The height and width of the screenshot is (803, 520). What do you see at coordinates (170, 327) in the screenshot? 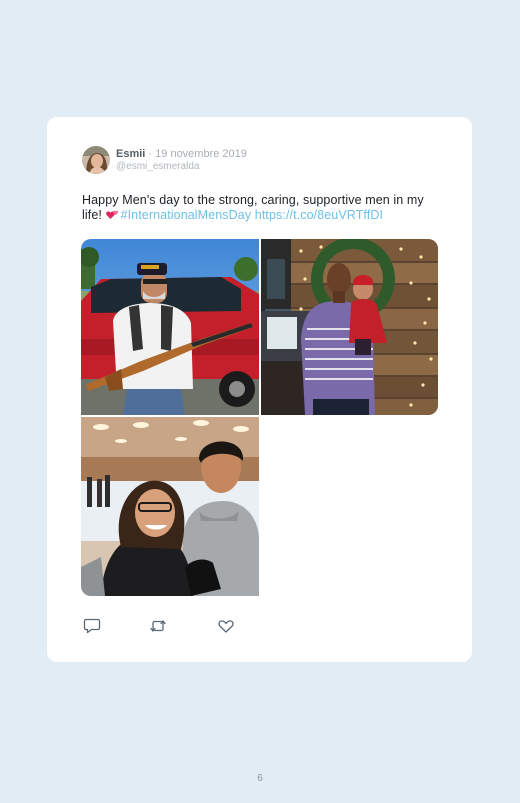
I see `photo-man-with-truck` at bounding box center [170, 327].